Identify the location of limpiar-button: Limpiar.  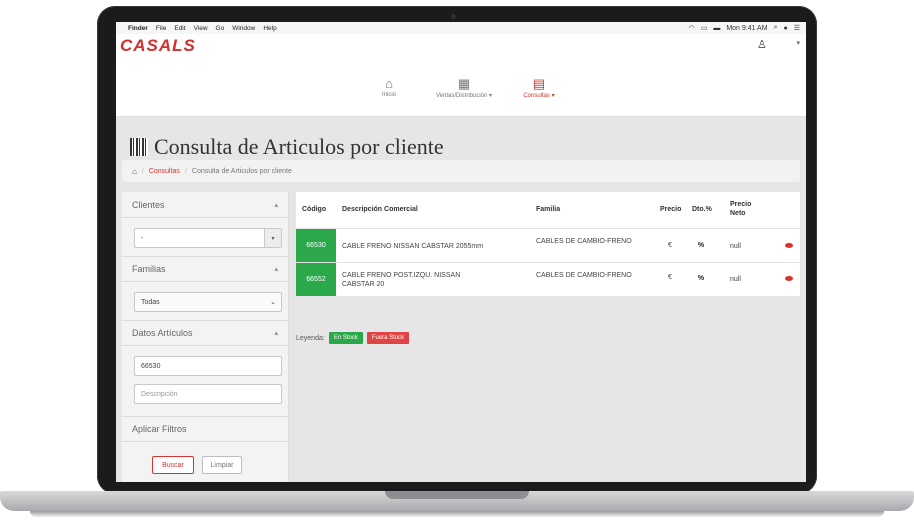
(222, 465).